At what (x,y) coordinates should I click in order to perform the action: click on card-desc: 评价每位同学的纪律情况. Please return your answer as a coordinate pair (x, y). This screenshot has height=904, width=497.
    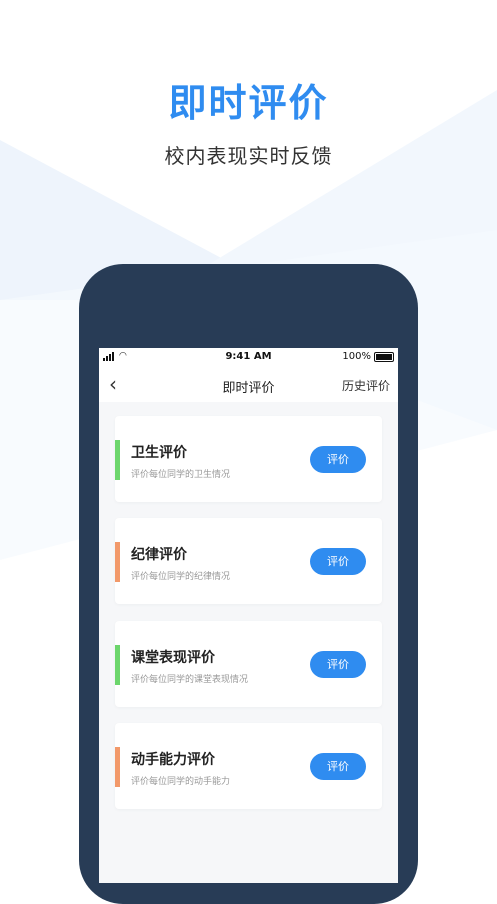
    Looking at the image, I should click on (181, 577).